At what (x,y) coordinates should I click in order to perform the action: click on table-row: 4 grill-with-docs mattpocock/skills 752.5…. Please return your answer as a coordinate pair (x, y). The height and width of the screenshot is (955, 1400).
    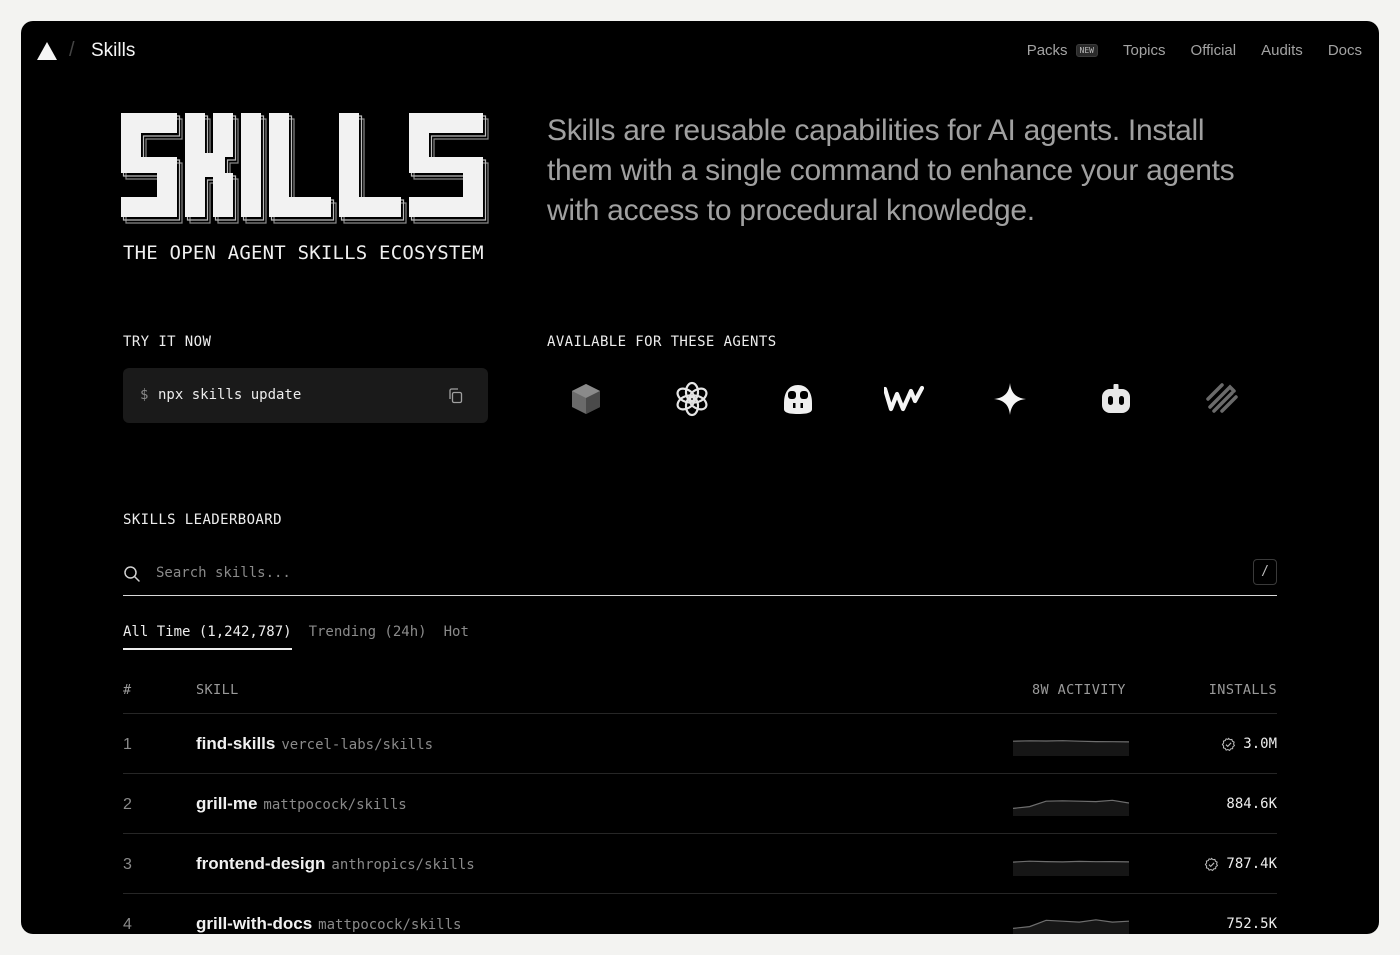
    Looking at the image, I should click on (700, 914).